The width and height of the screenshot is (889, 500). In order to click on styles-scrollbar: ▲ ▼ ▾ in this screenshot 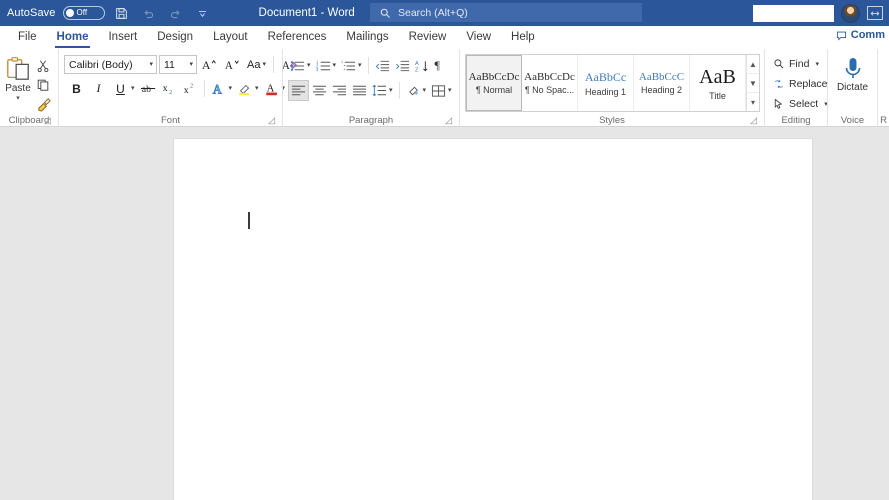, I will do `click(752, 83)`.